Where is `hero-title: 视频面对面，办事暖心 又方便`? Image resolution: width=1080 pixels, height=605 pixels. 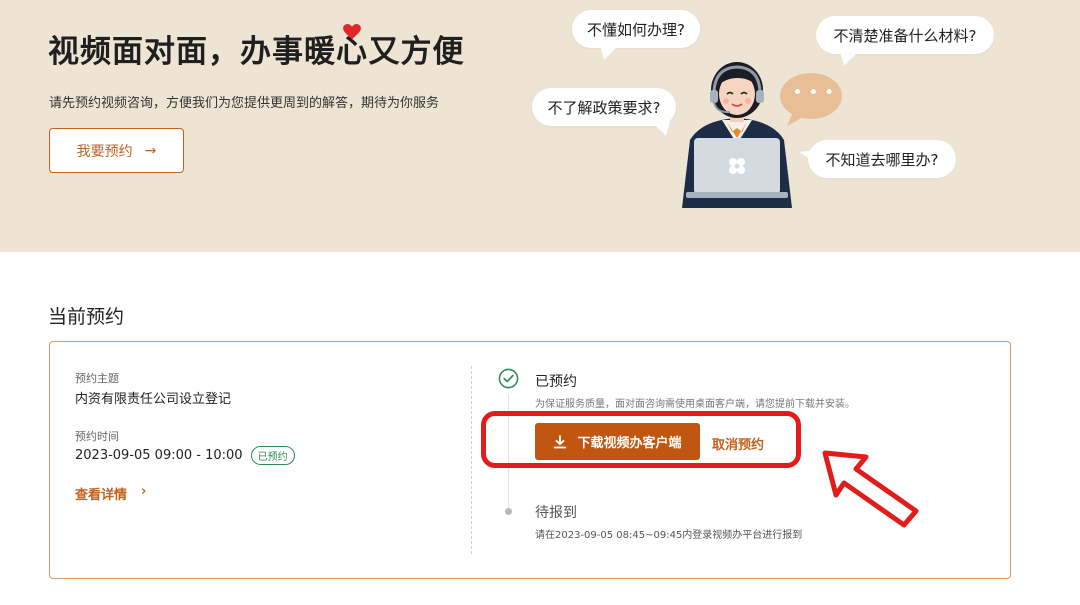
hero-title: 视频面对面，办事暖心 又方便 is located at coordinates (256, 47).